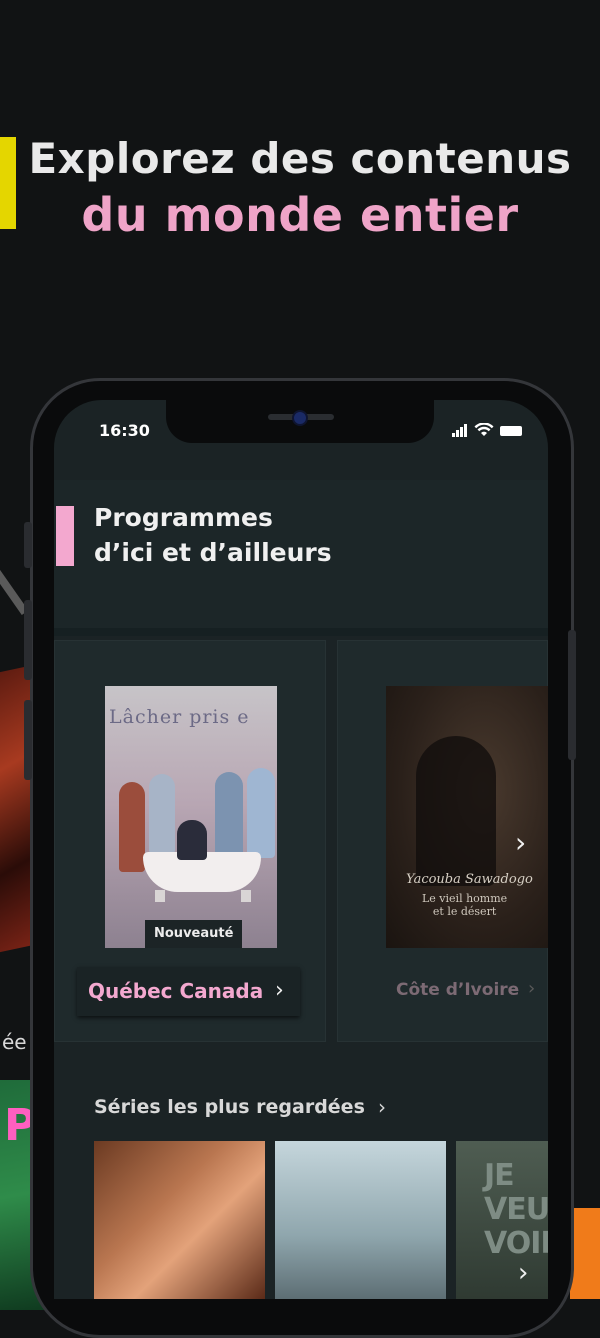 The width and height of the screenshot is (600, 1338). What do you see at coordinates (194, 934) in the screenshot?
I see `new-badge: Nouveauté` at bounding box center [194, 934].